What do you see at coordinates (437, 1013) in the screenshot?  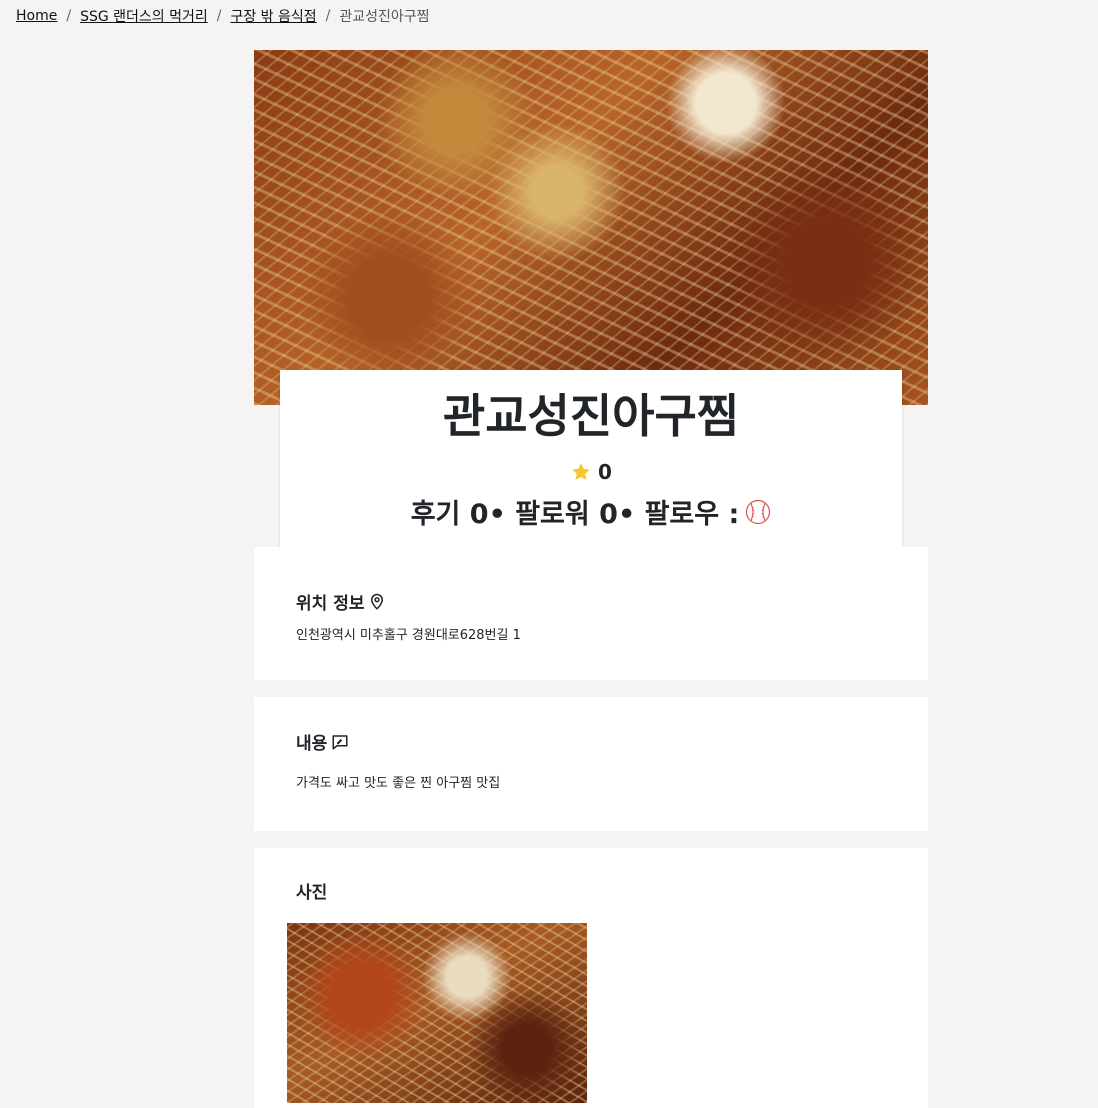 I see `photo-thumbnail` at bounding box center [437, 1013].